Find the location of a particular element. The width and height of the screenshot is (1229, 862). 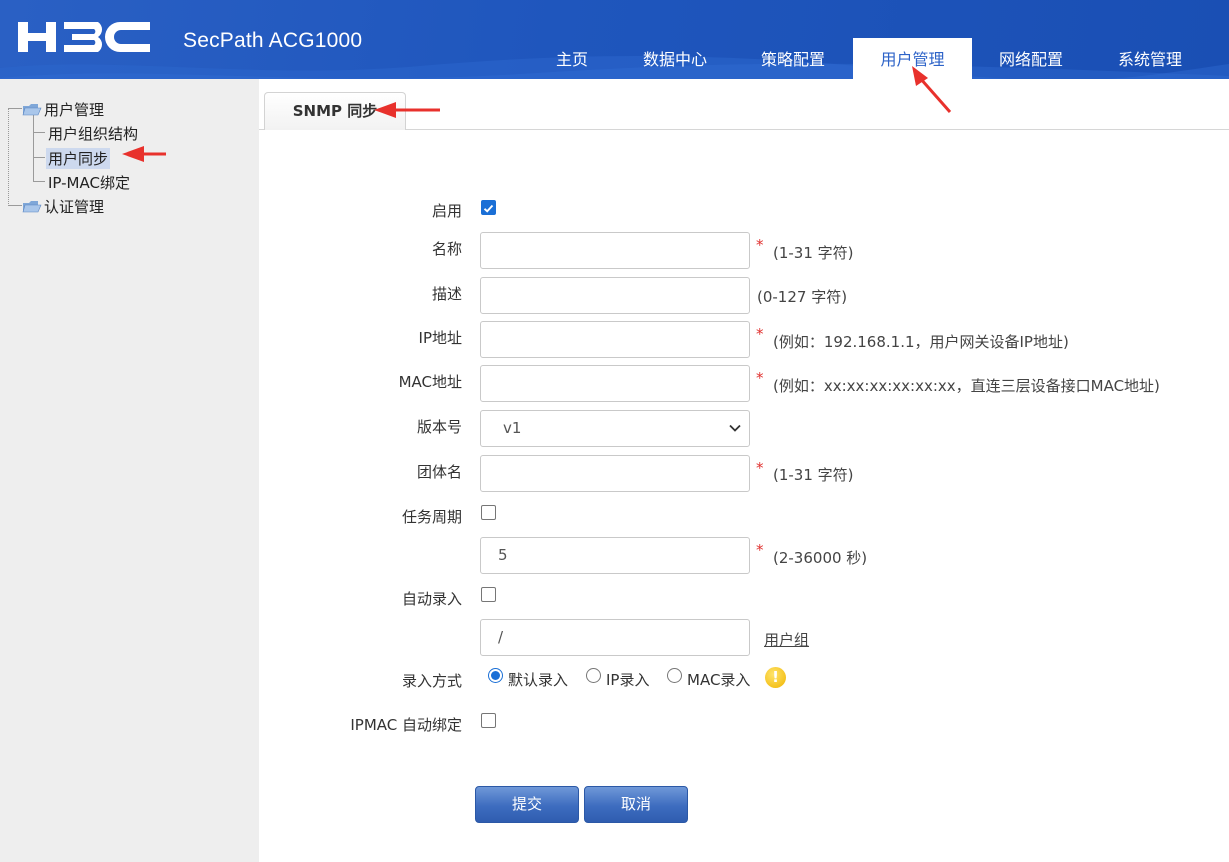

task-period-label: 任务周期 is located at coordinates (431, 517).